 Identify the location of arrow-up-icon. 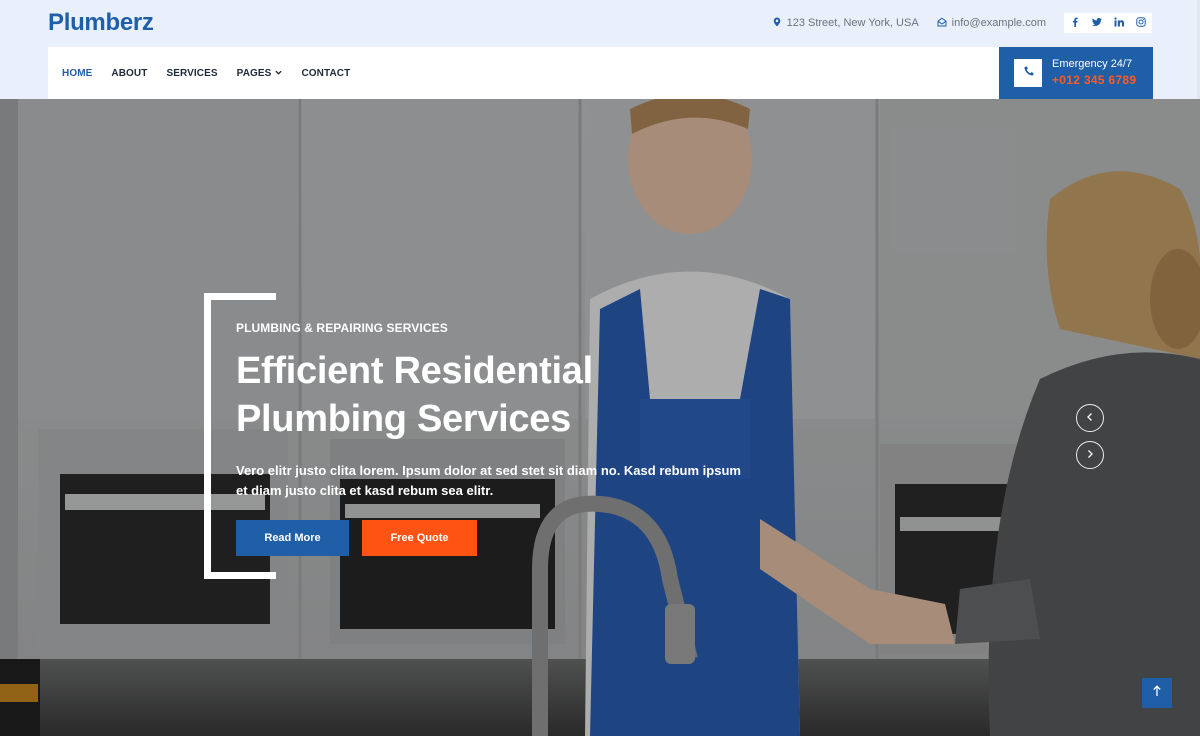
(1157, 693).